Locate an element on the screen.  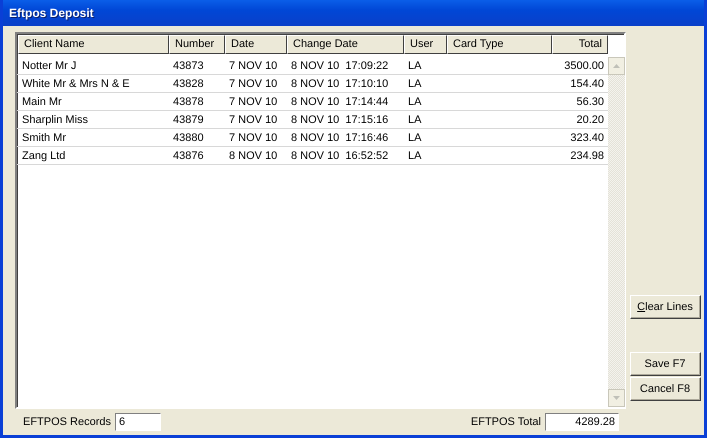
table-cell-text: White Mr & Mrs N & E is located at coordinates (76, 84).